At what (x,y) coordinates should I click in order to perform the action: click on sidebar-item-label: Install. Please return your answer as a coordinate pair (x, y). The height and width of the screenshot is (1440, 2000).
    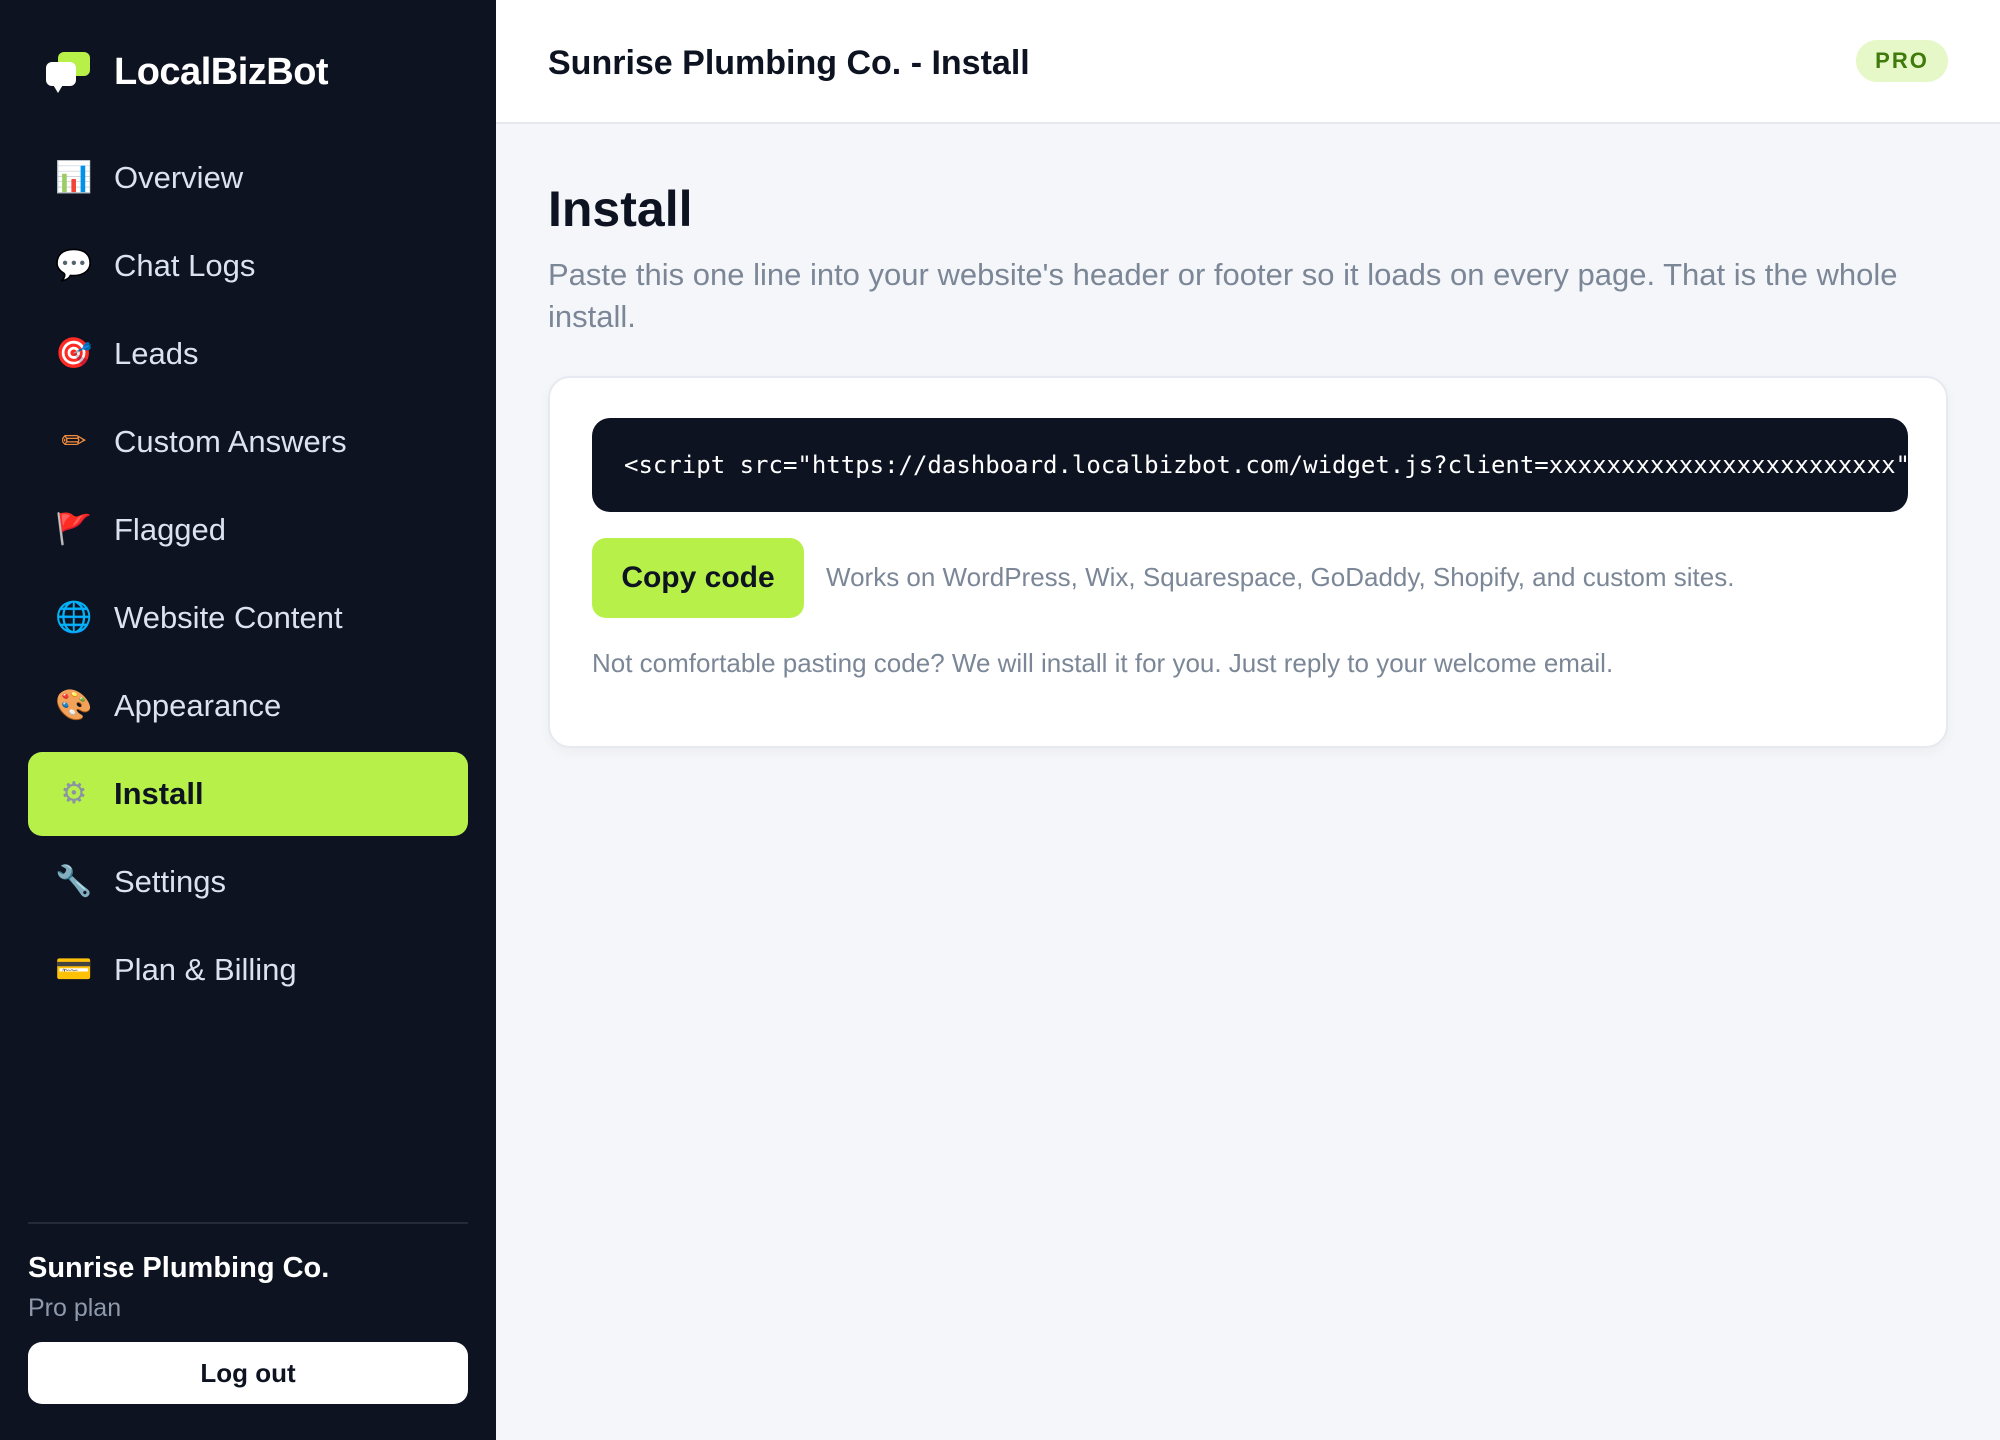
    Looking at the image, I should click on (159, 793).